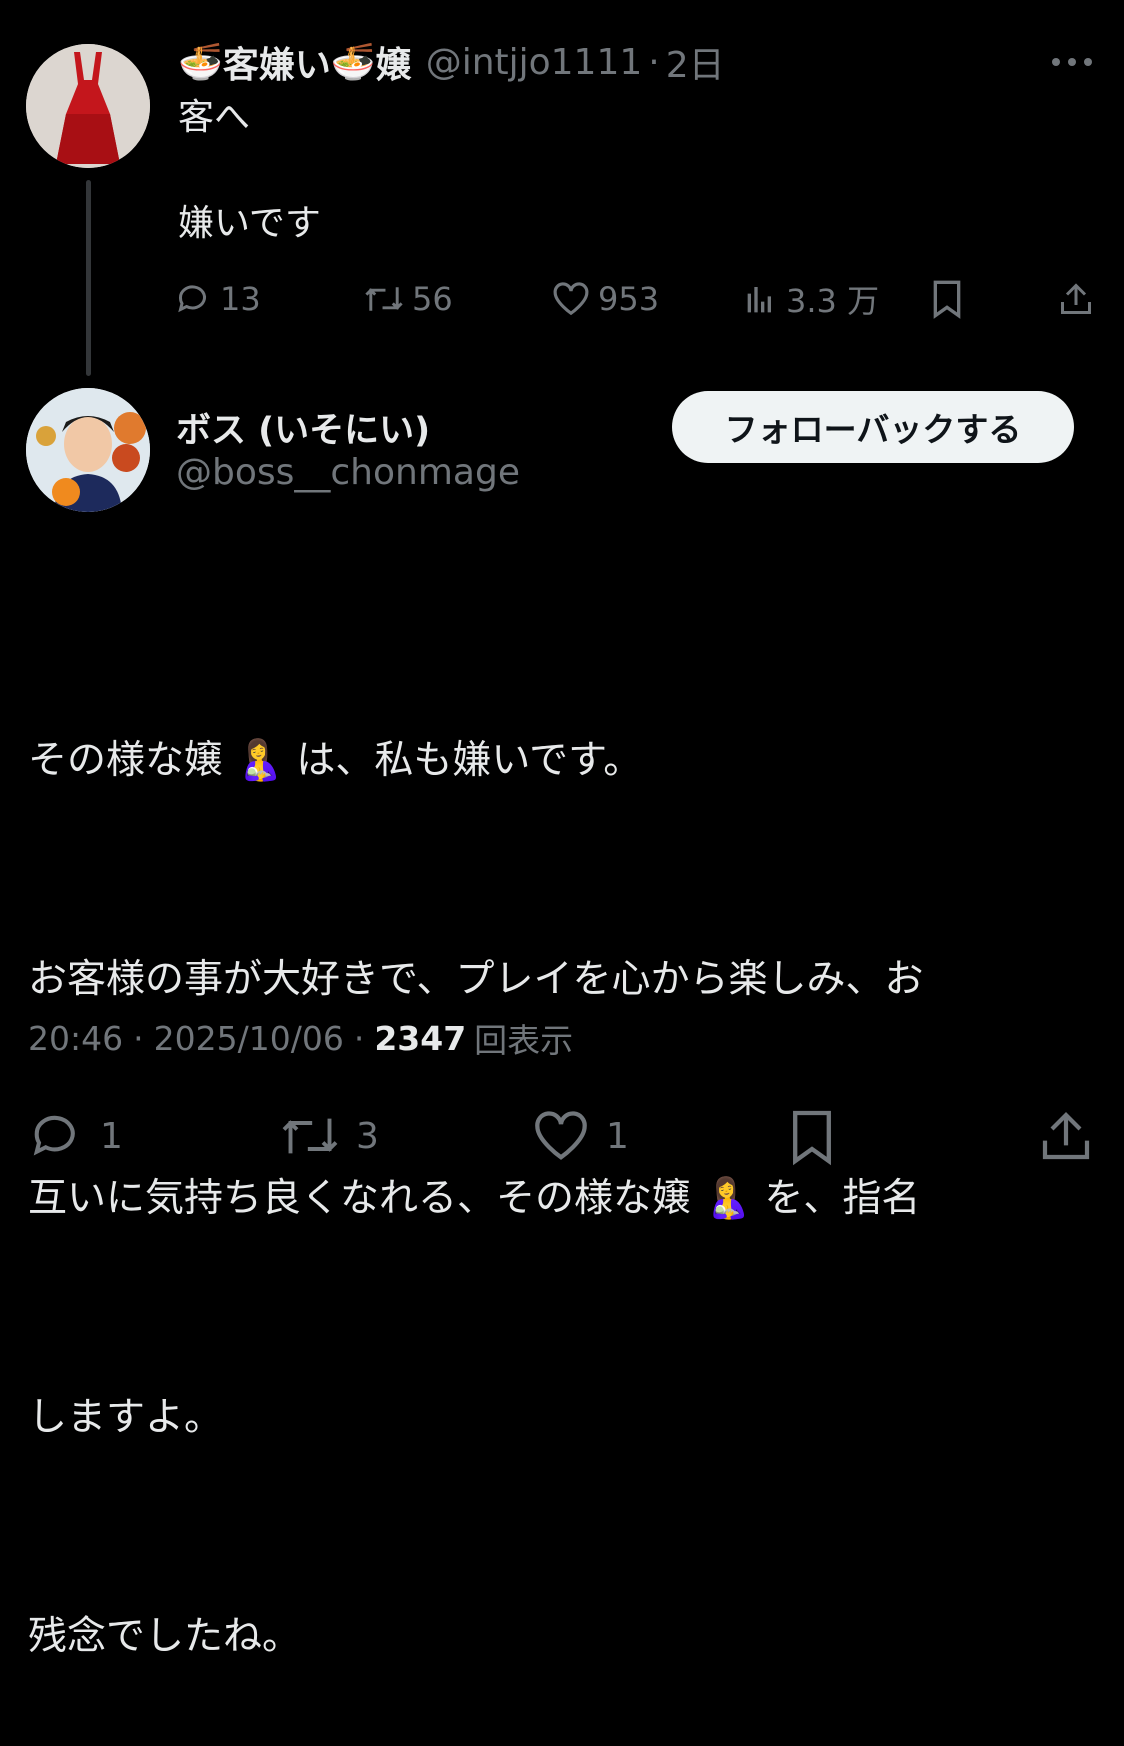 This screenshot has height=1746, width=1124. What do you see at coordinates (214, 117) in the screenshot?
I see `tweet-text: 客へ` at bounding box center [214, 117].